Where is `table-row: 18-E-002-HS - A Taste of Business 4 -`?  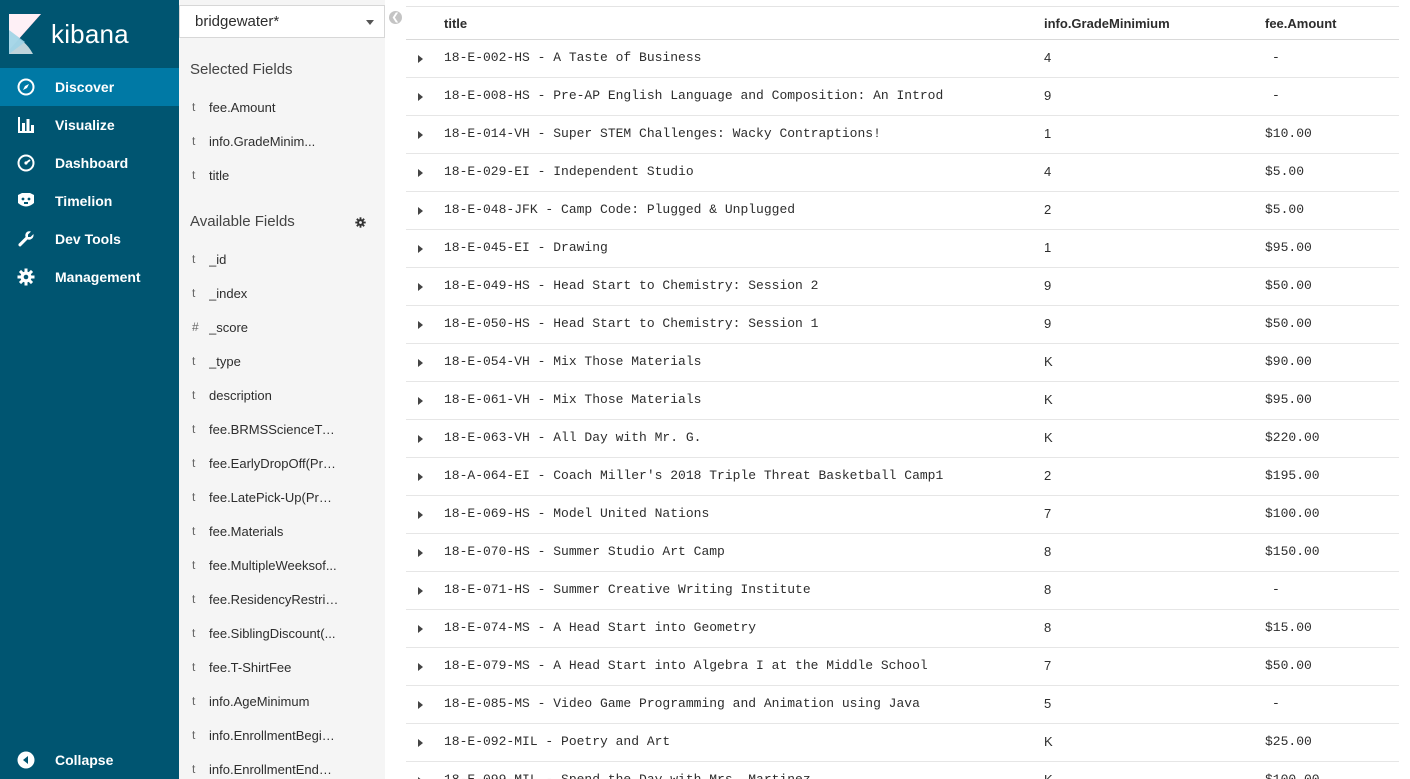 table-row: 18-E-002-HS - A Taste of Business 4 - is located at coordinates (902, 59).